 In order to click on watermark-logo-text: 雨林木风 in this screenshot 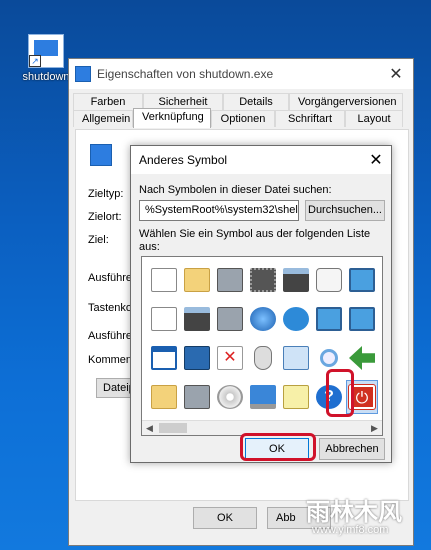, I will do `click(354, 512)`.